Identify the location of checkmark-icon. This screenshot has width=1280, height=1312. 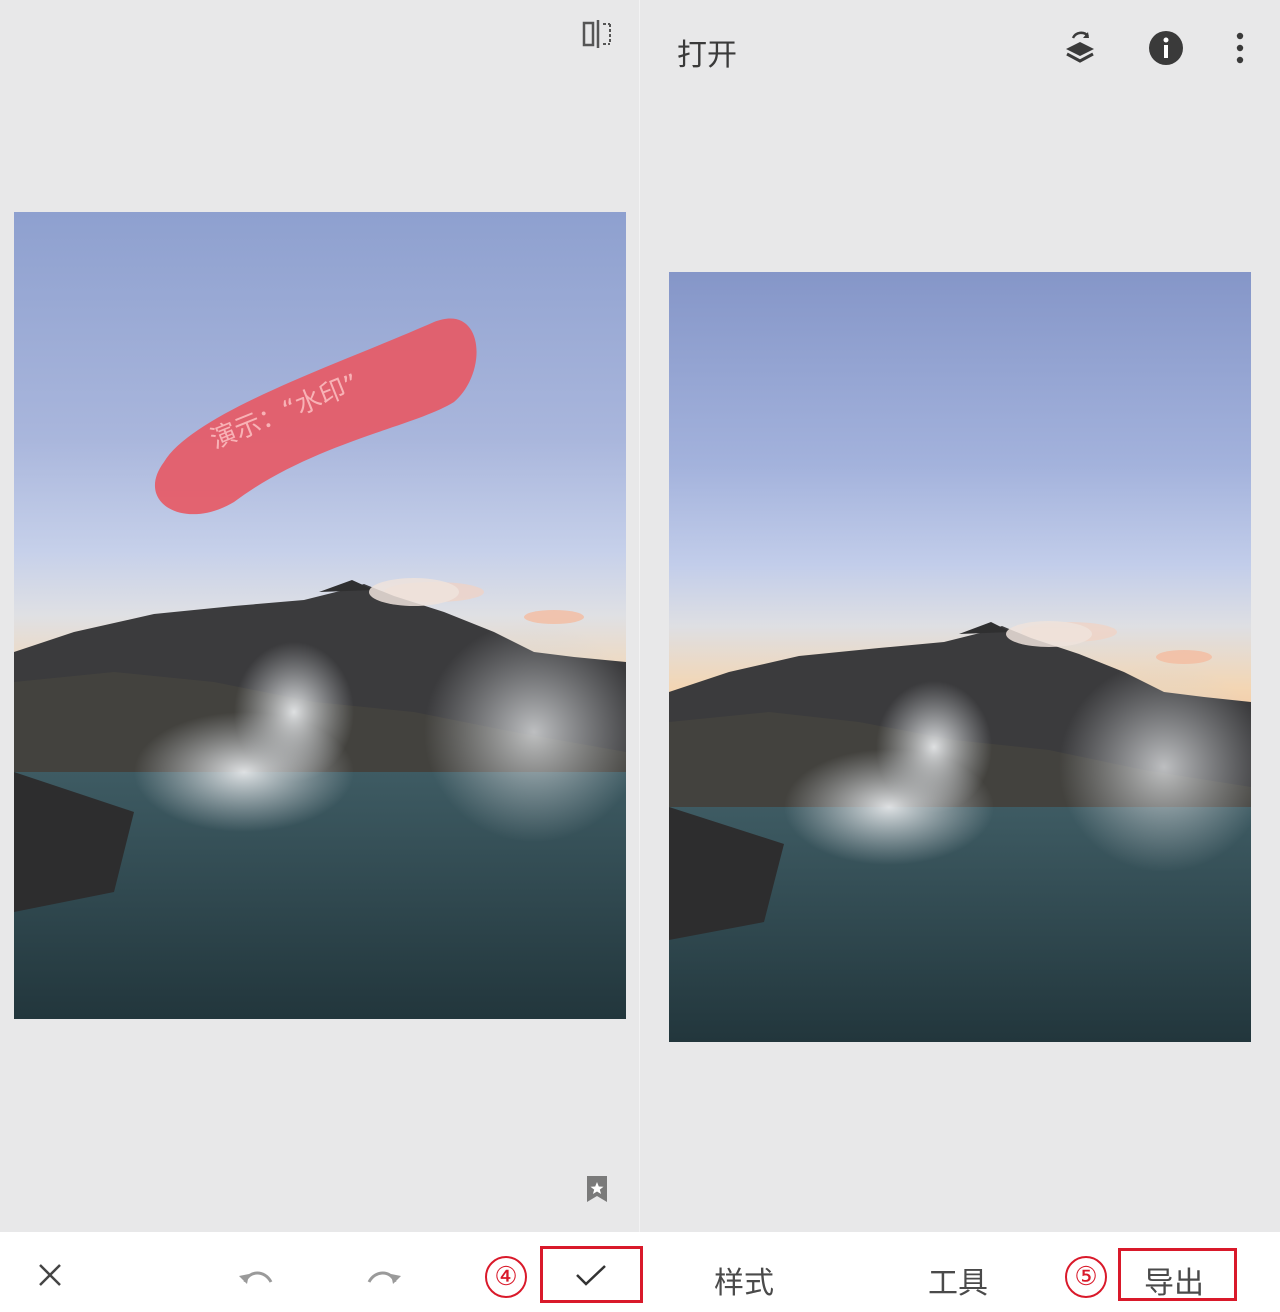
(591, 1275).